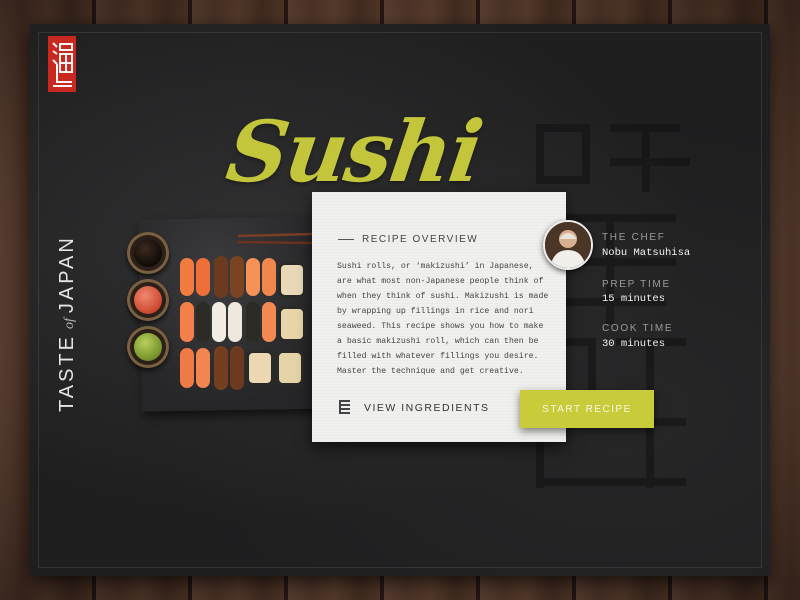 The height and width of the screenshot is (600, 800). What do you see at coordinates (148, 300) in the screenshot?
I see `ginger-bowl` at bounding box center [148, 300].